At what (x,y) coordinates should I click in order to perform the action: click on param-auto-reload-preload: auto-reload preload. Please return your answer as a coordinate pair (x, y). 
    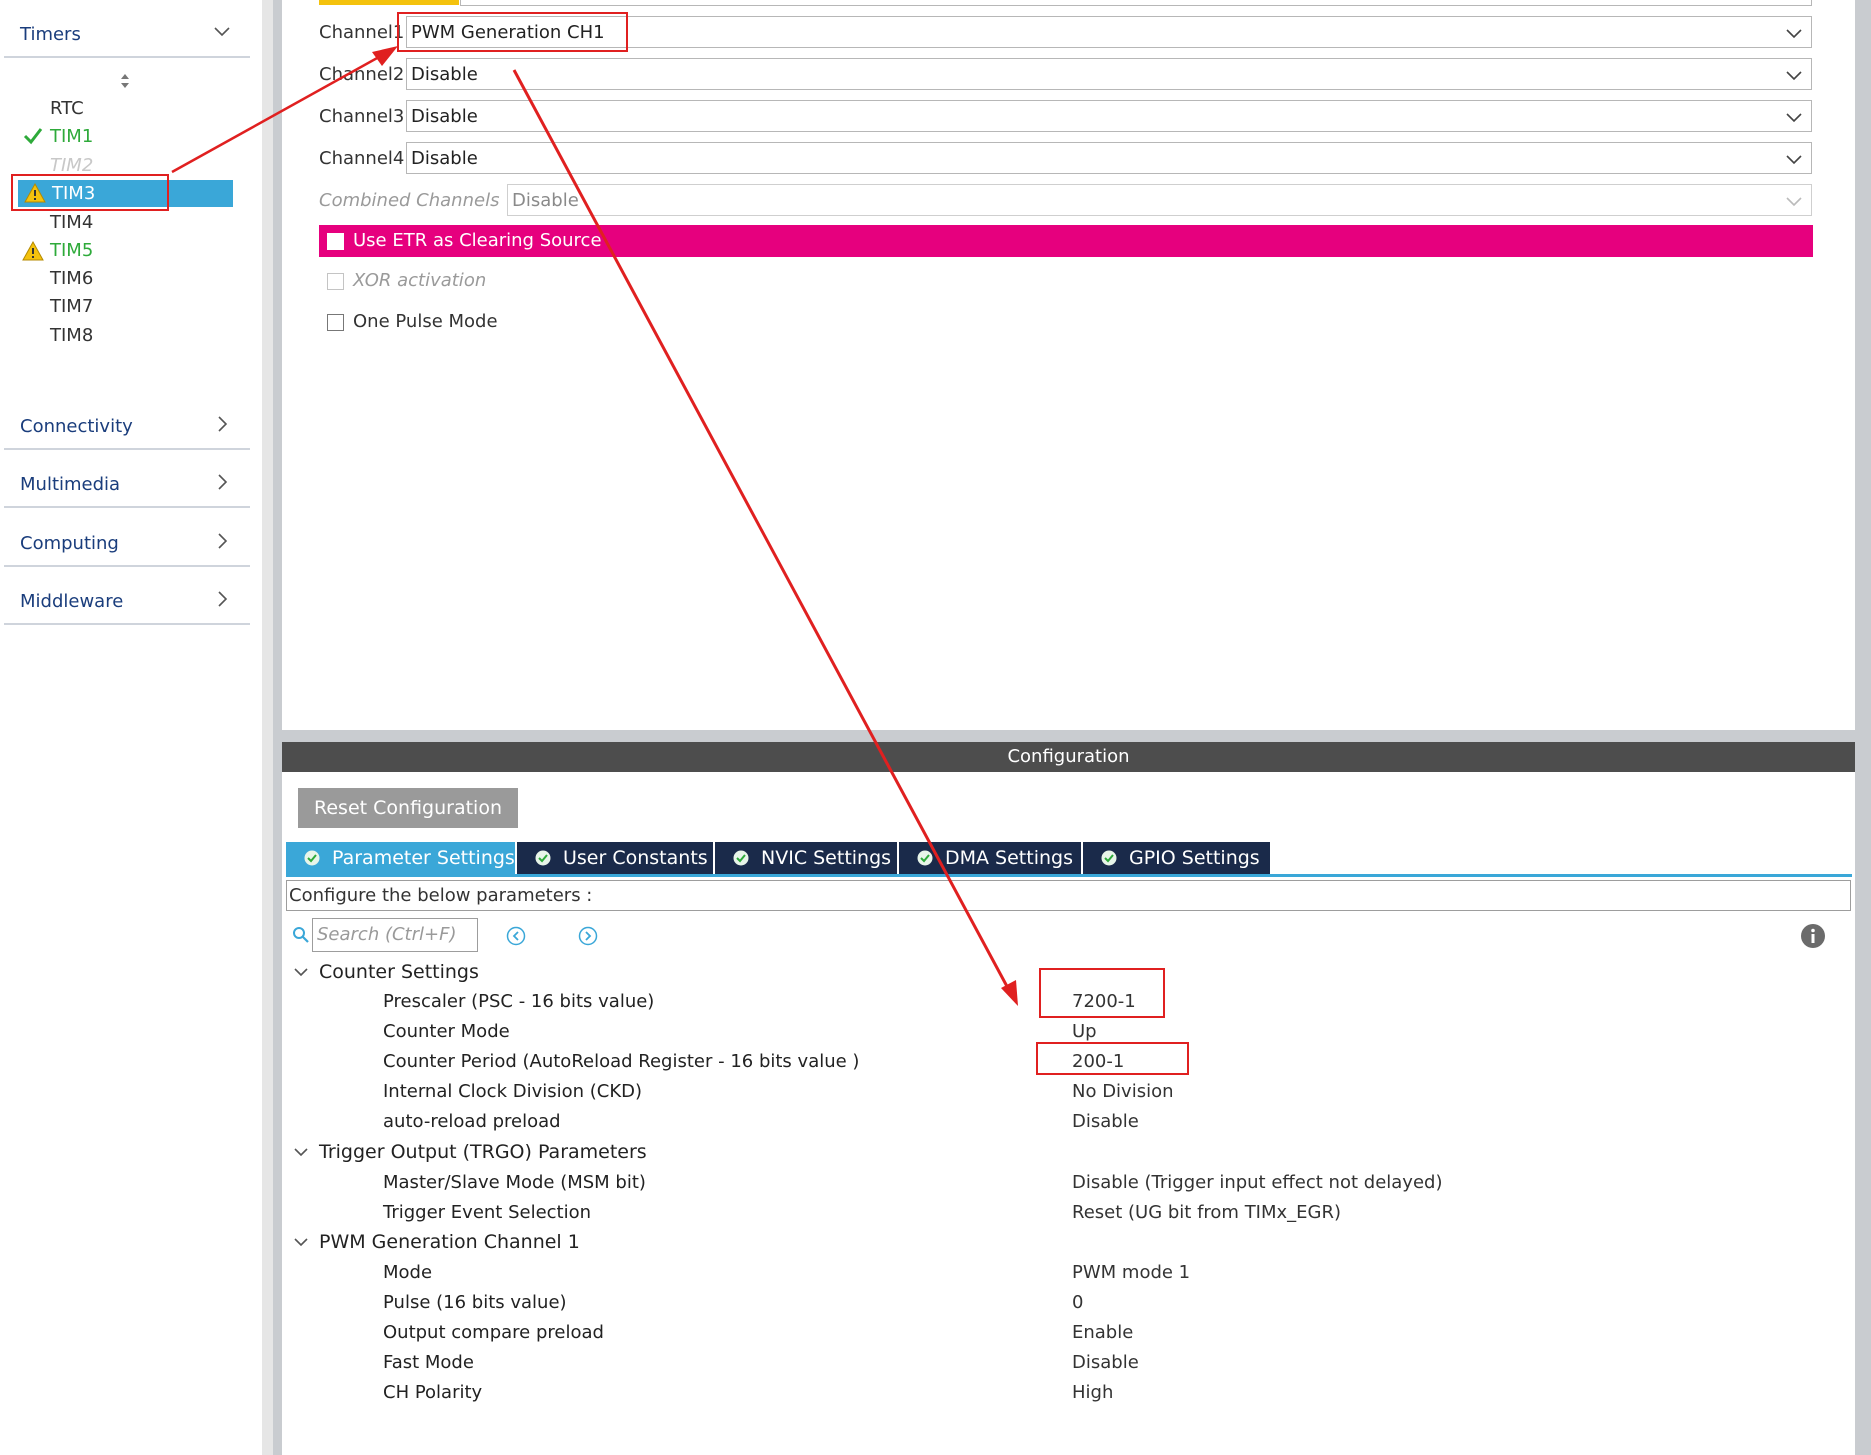
    Looking at the image, I should click on (472, 1121).